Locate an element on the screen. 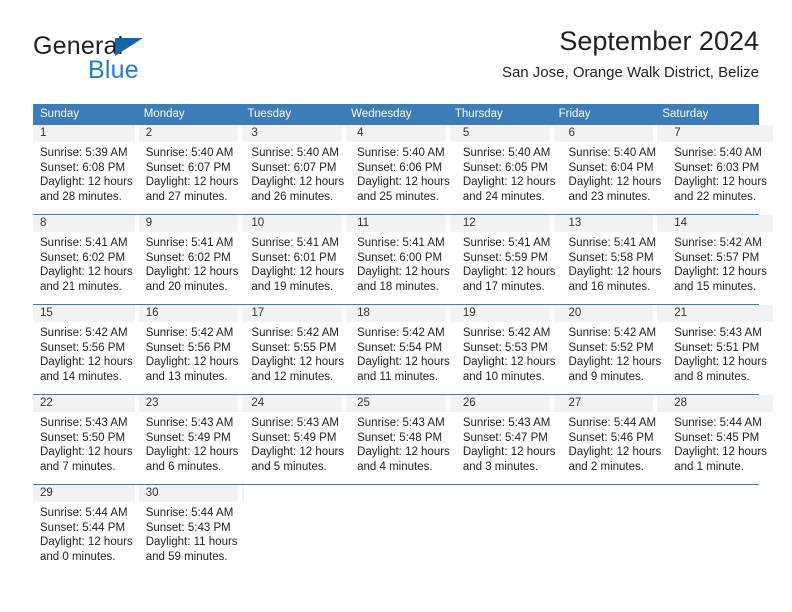 The width and height of the screenshot is (792, 612). sunrise-time: Sunrise: 5:42 AM is located at coordinates (189, 333).